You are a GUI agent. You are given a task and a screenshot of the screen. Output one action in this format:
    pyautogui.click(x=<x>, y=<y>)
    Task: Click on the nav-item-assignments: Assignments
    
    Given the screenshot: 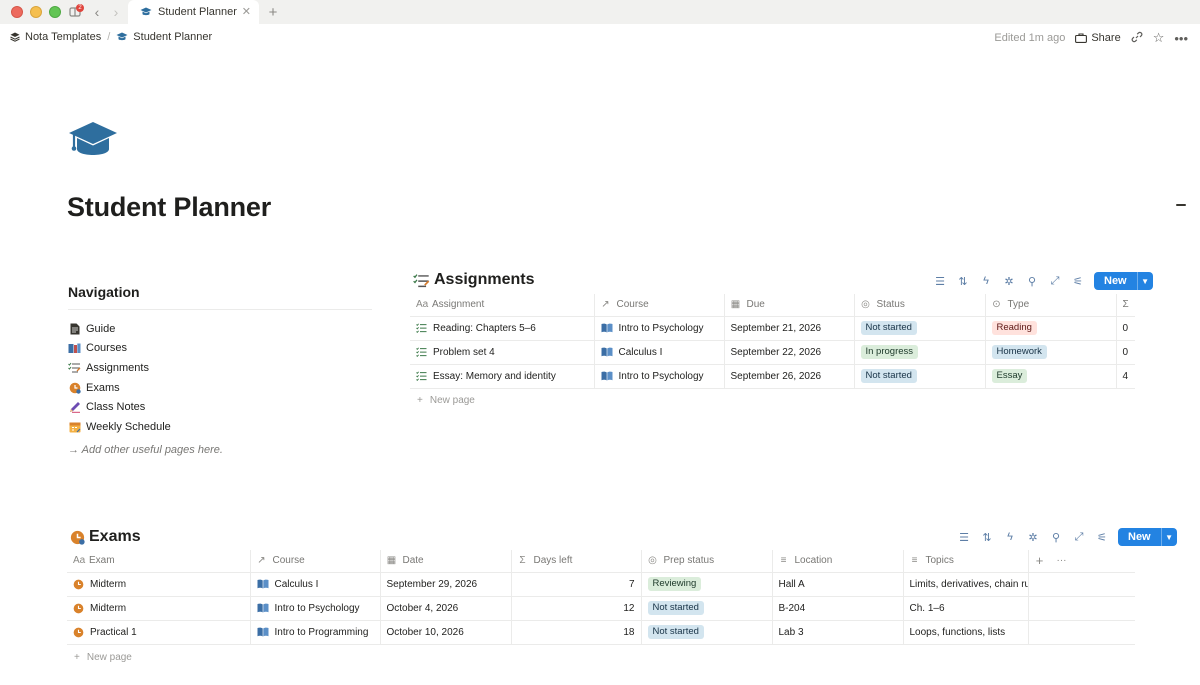 What is the action you would take?
    pyautogui.click(x=218, y=368)
    